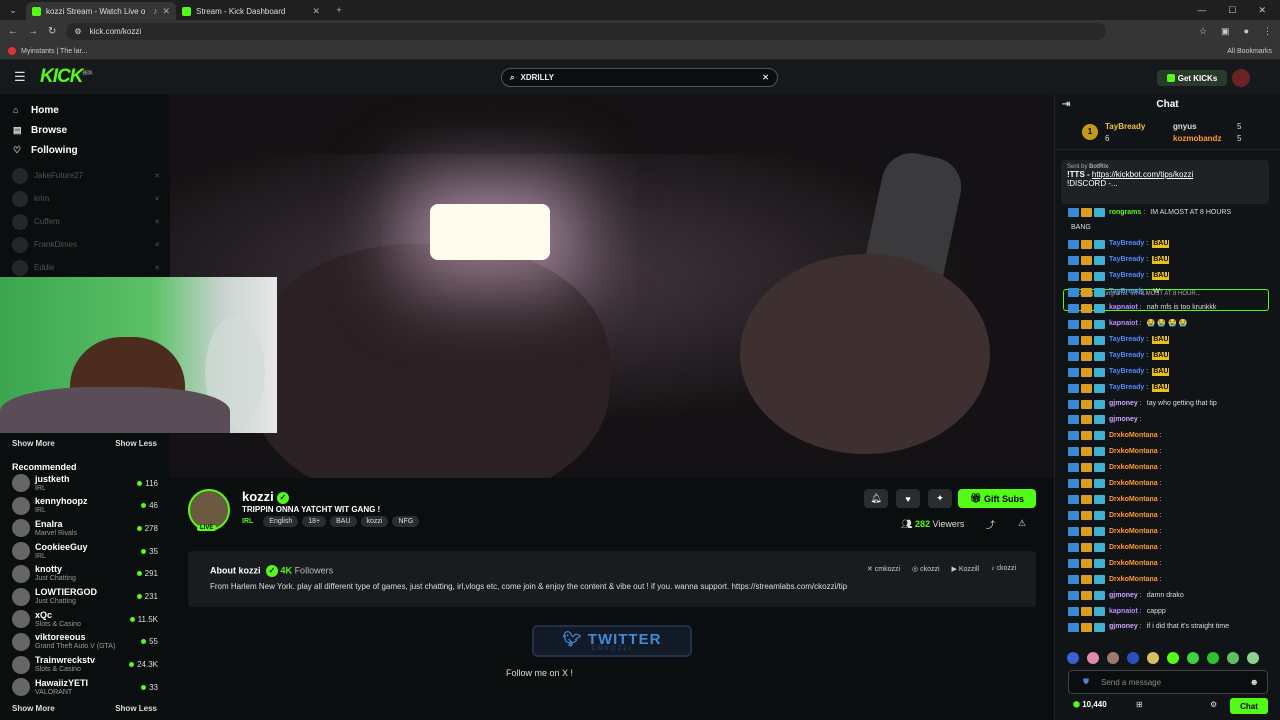 The width and height of the screenshot is (1280, 720). I want to click on gift-icon: ⊞, so click(1139, 704).